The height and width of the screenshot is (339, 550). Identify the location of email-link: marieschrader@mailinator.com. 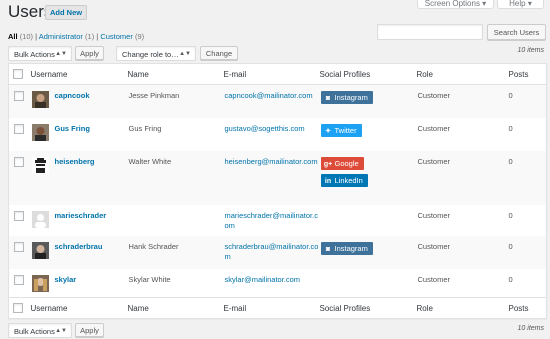
(271, 221).